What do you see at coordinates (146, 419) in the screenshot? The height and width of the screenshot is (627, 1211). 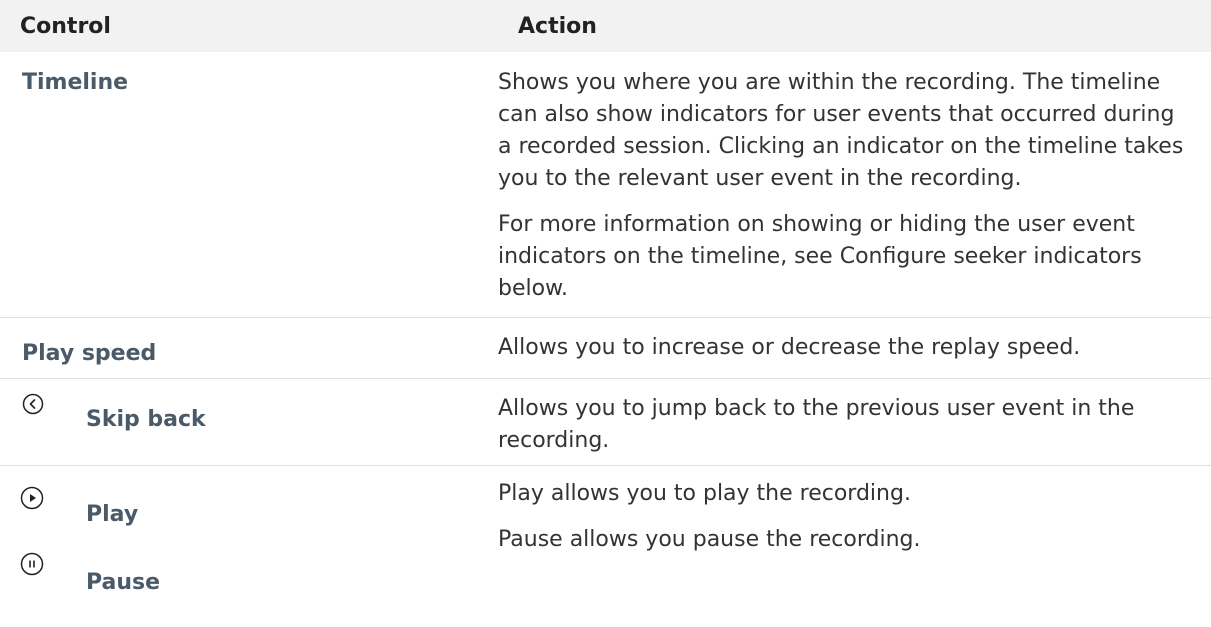 I see `control-name-skip-back: Skip back` at bounding box center [146, 419].